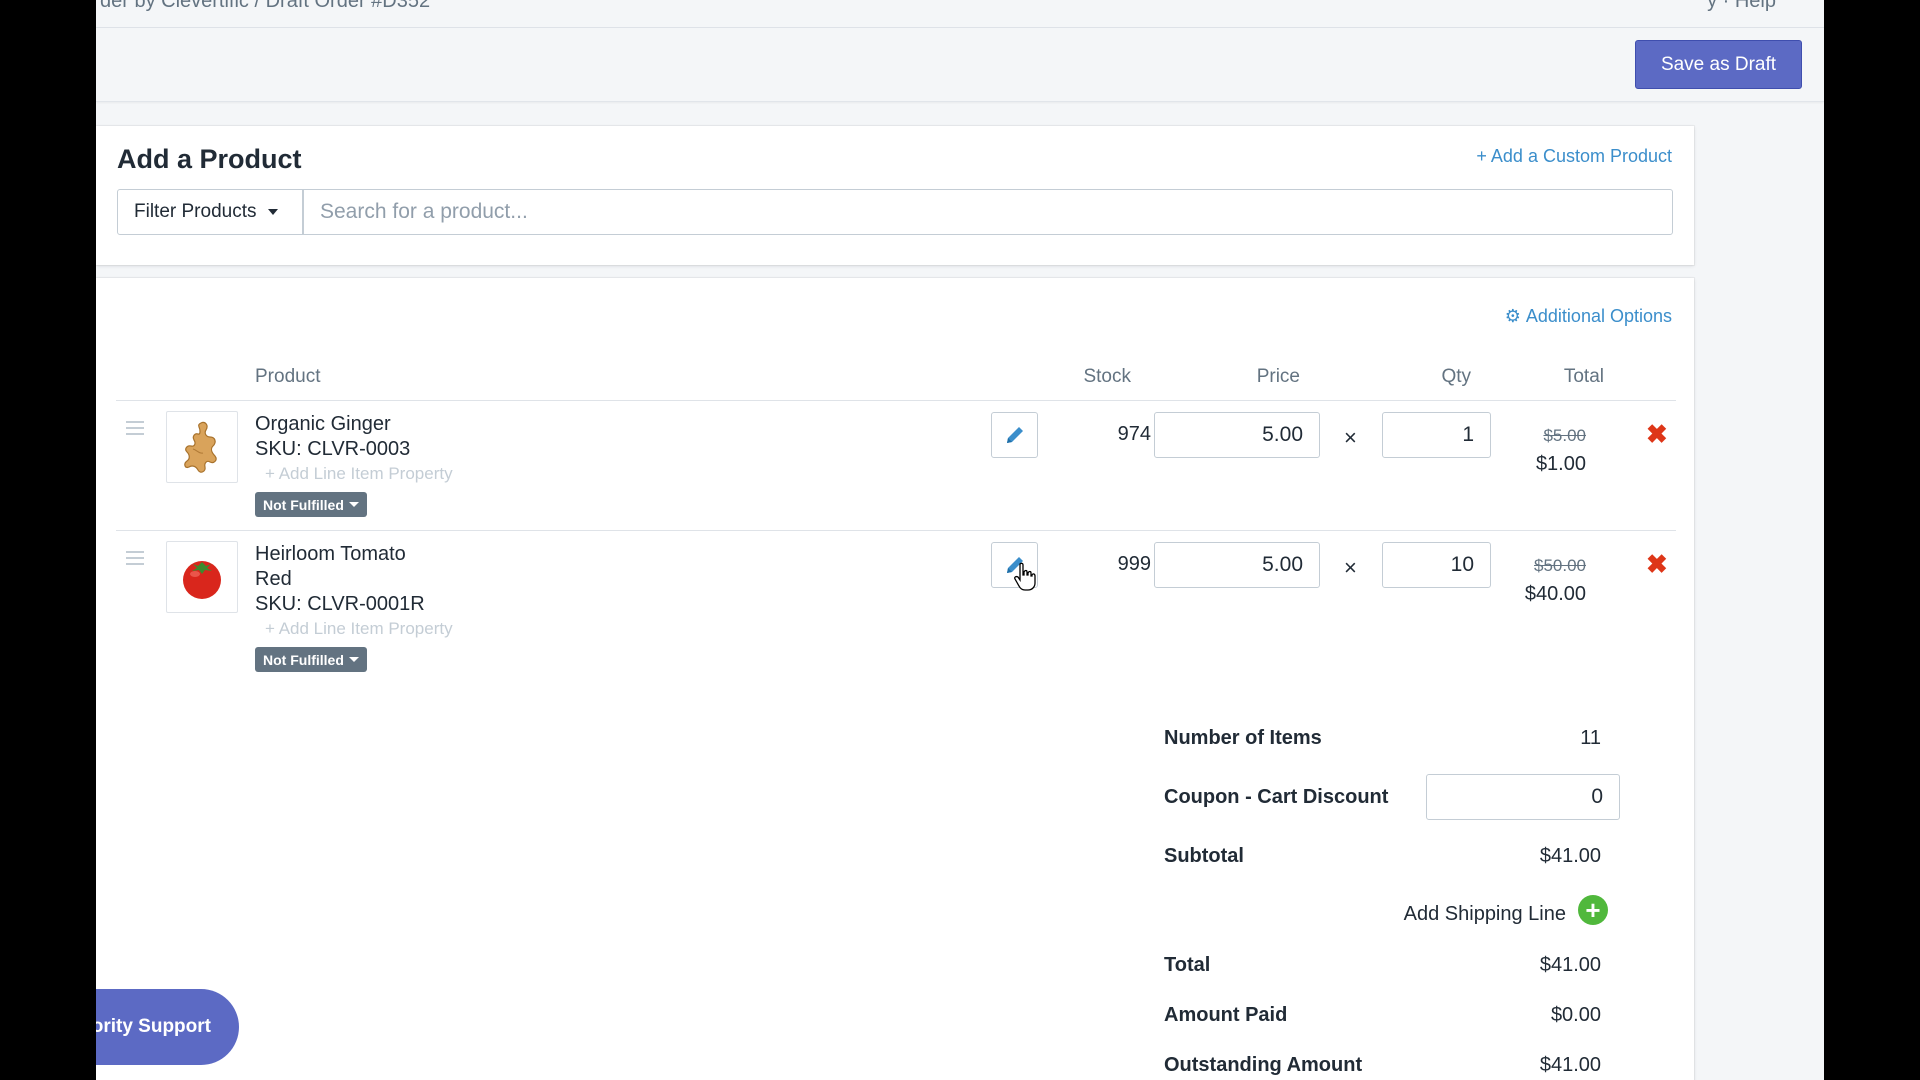  Describe the element at coordinates (1278, 376) in the screenshot. I see `header-price: Price` at that location.